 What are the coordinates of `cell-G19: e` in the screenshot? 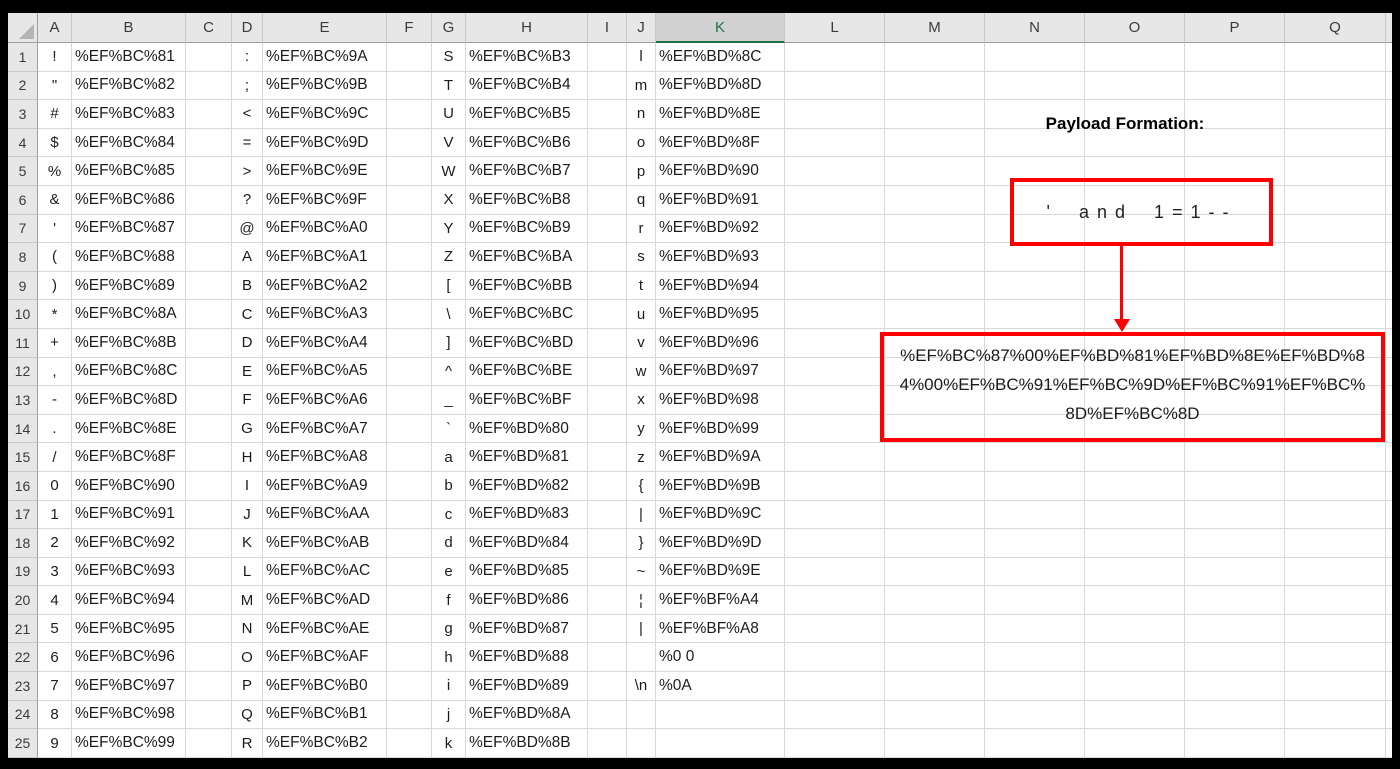 It's located at (449, 572).